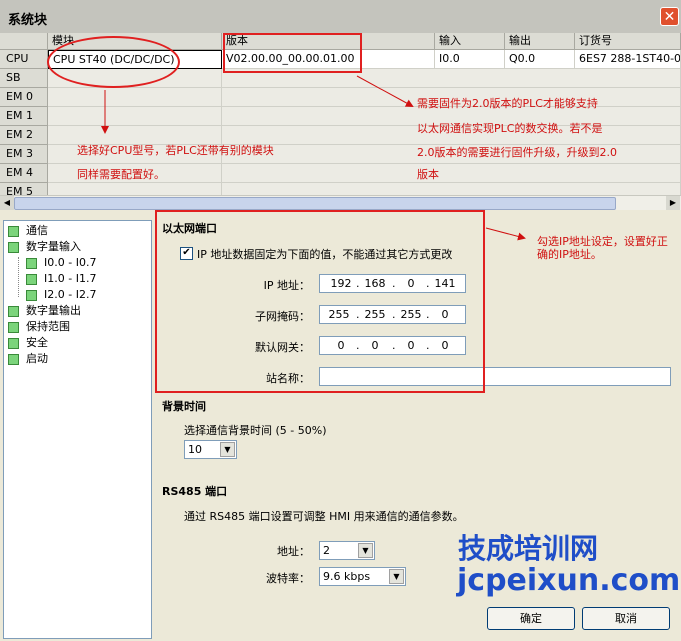 The height and width of the screenshot is (641, 681). Describe the element at coordinates (569, 580) in the screenshot. I see `watermark-url: jcpeixun.com` at that location.